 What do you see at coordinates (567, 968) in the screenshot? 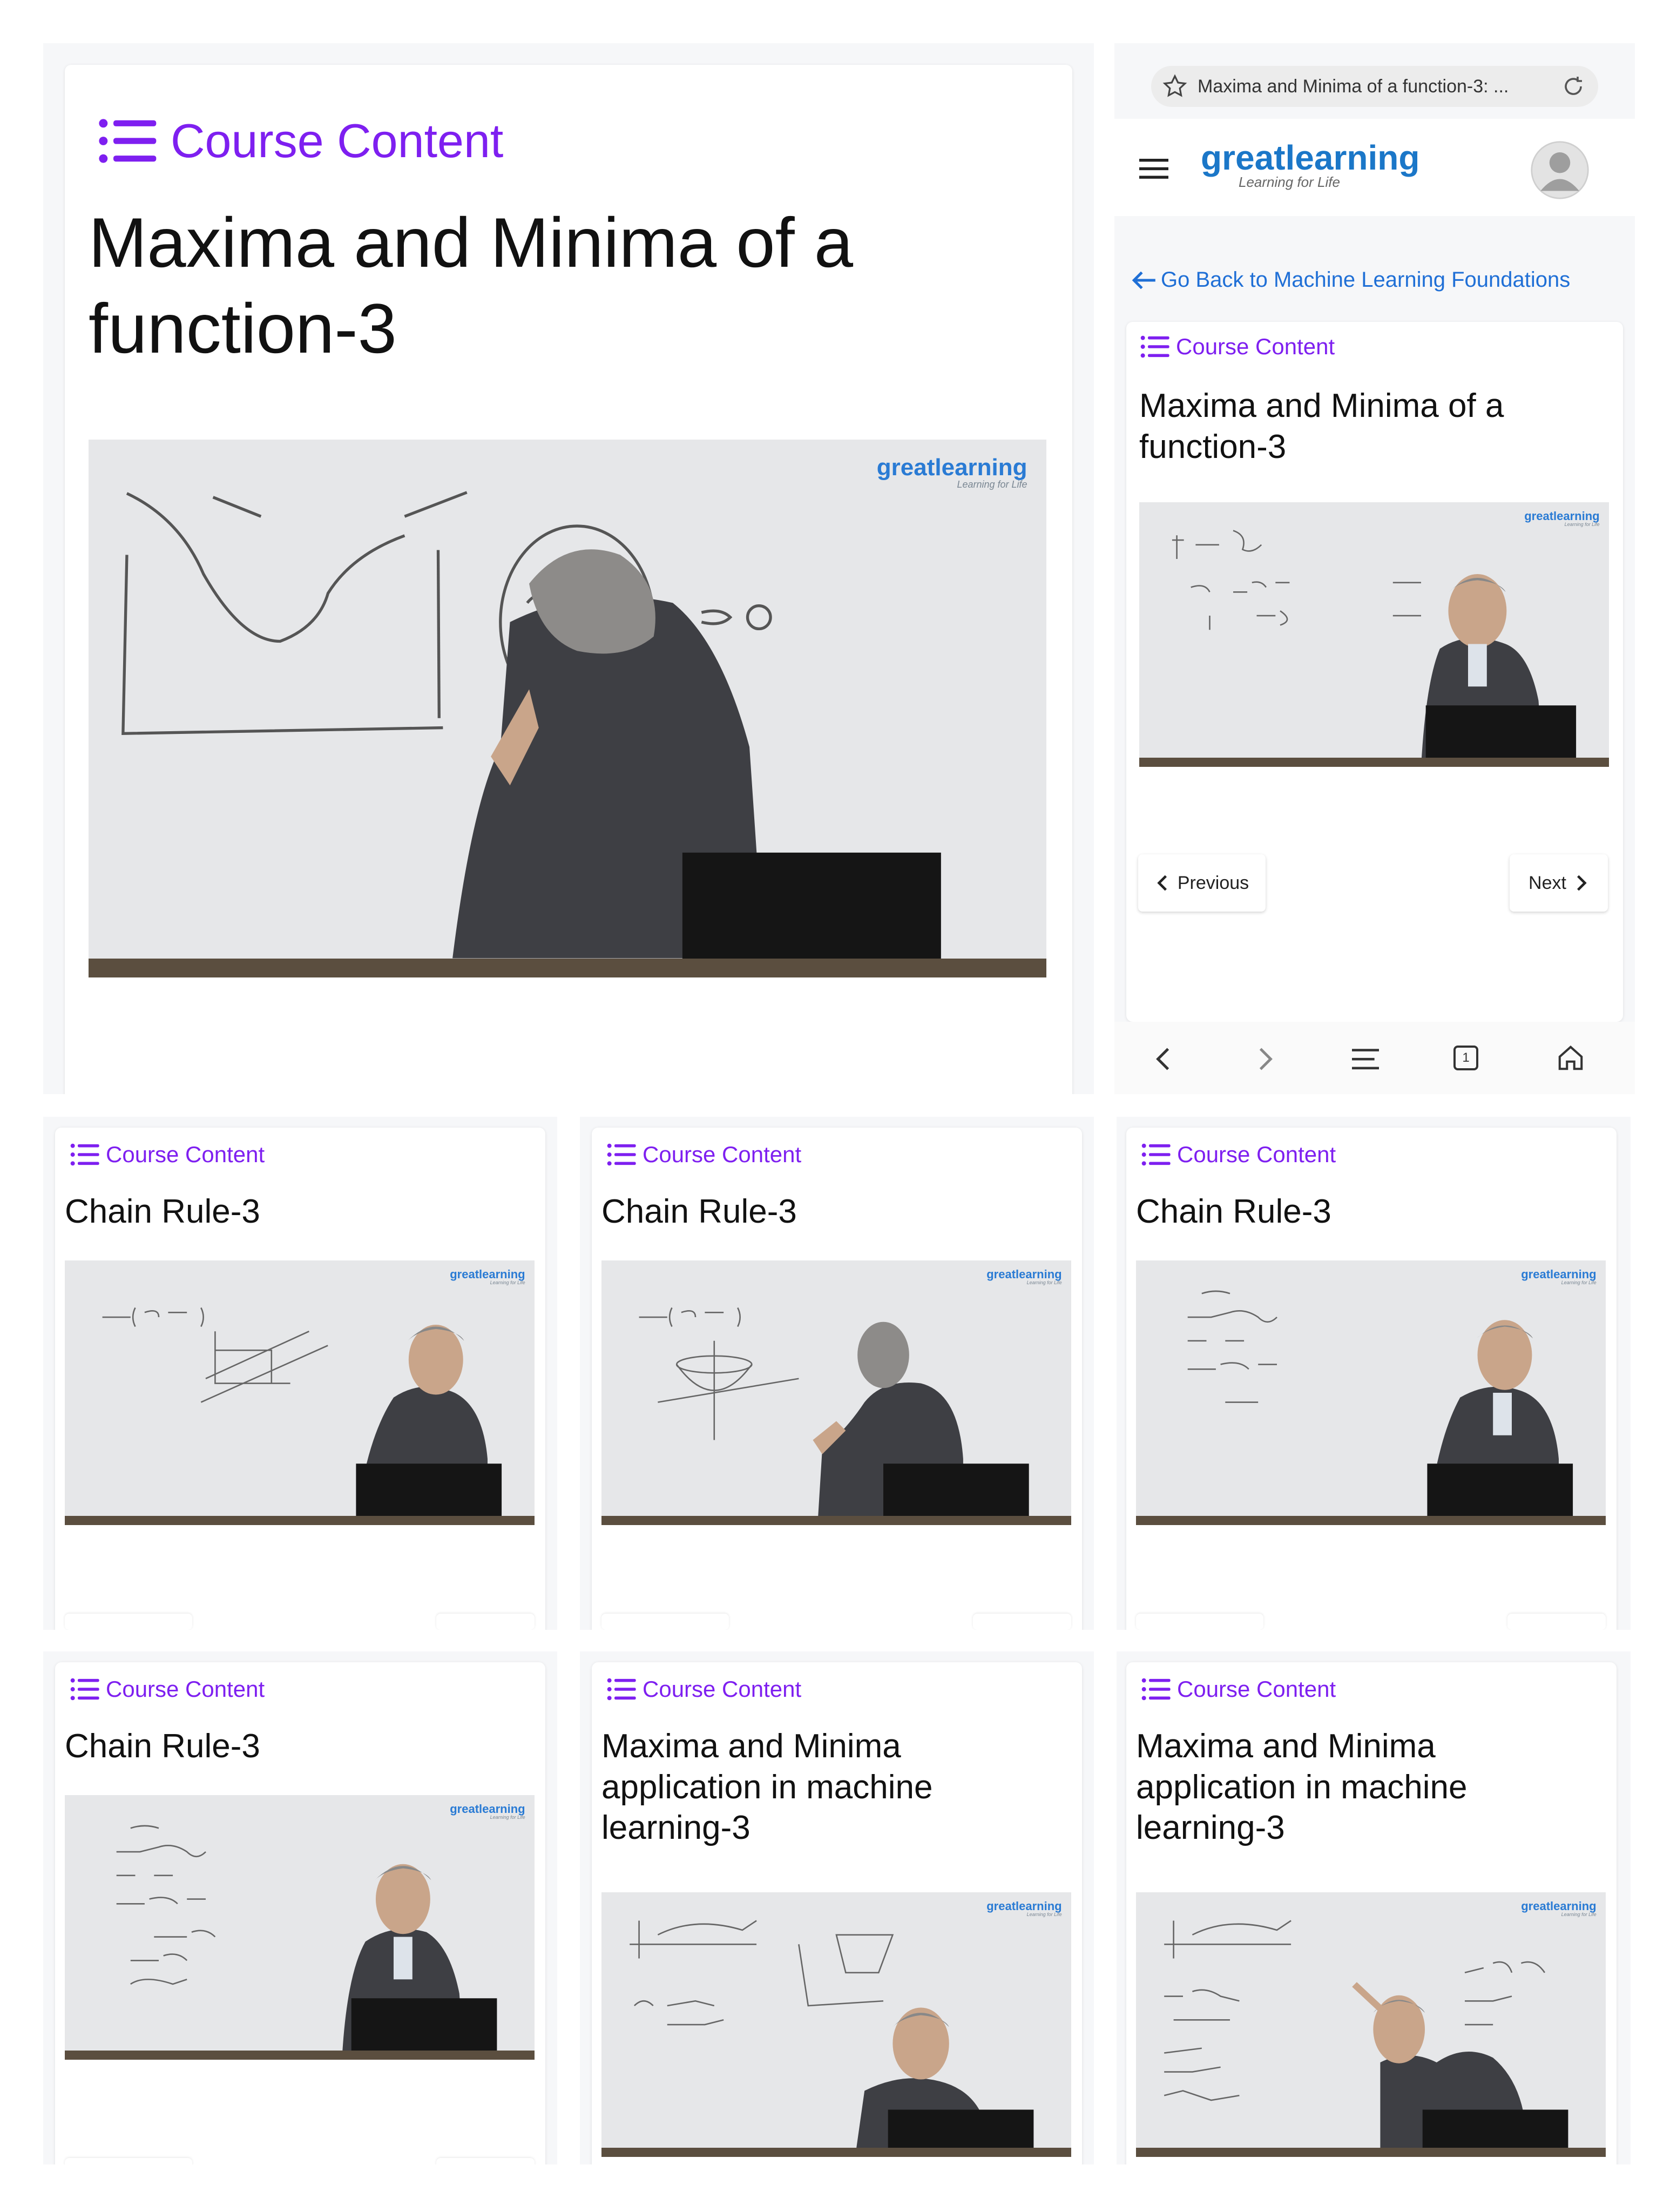
I see `video-floor` at bounding box center [567, 968].